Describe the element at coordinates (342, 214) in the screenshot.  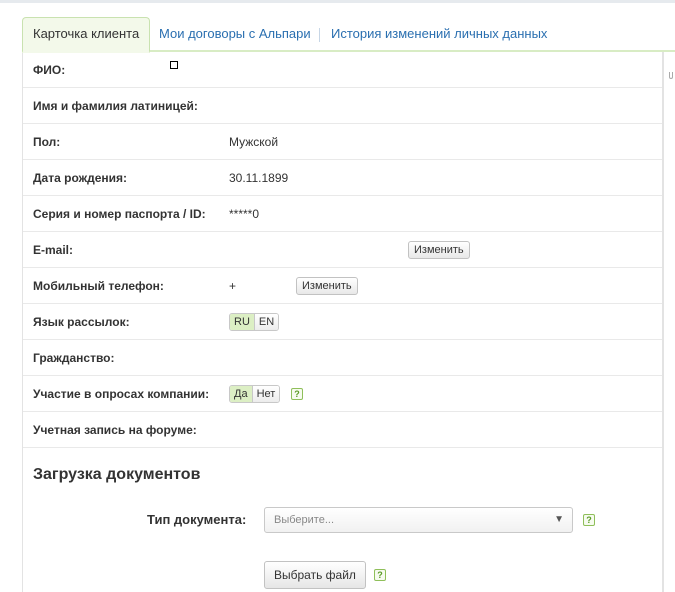
I see `row-passport: Серия и номер паспорта / ID: *****0` at that location.